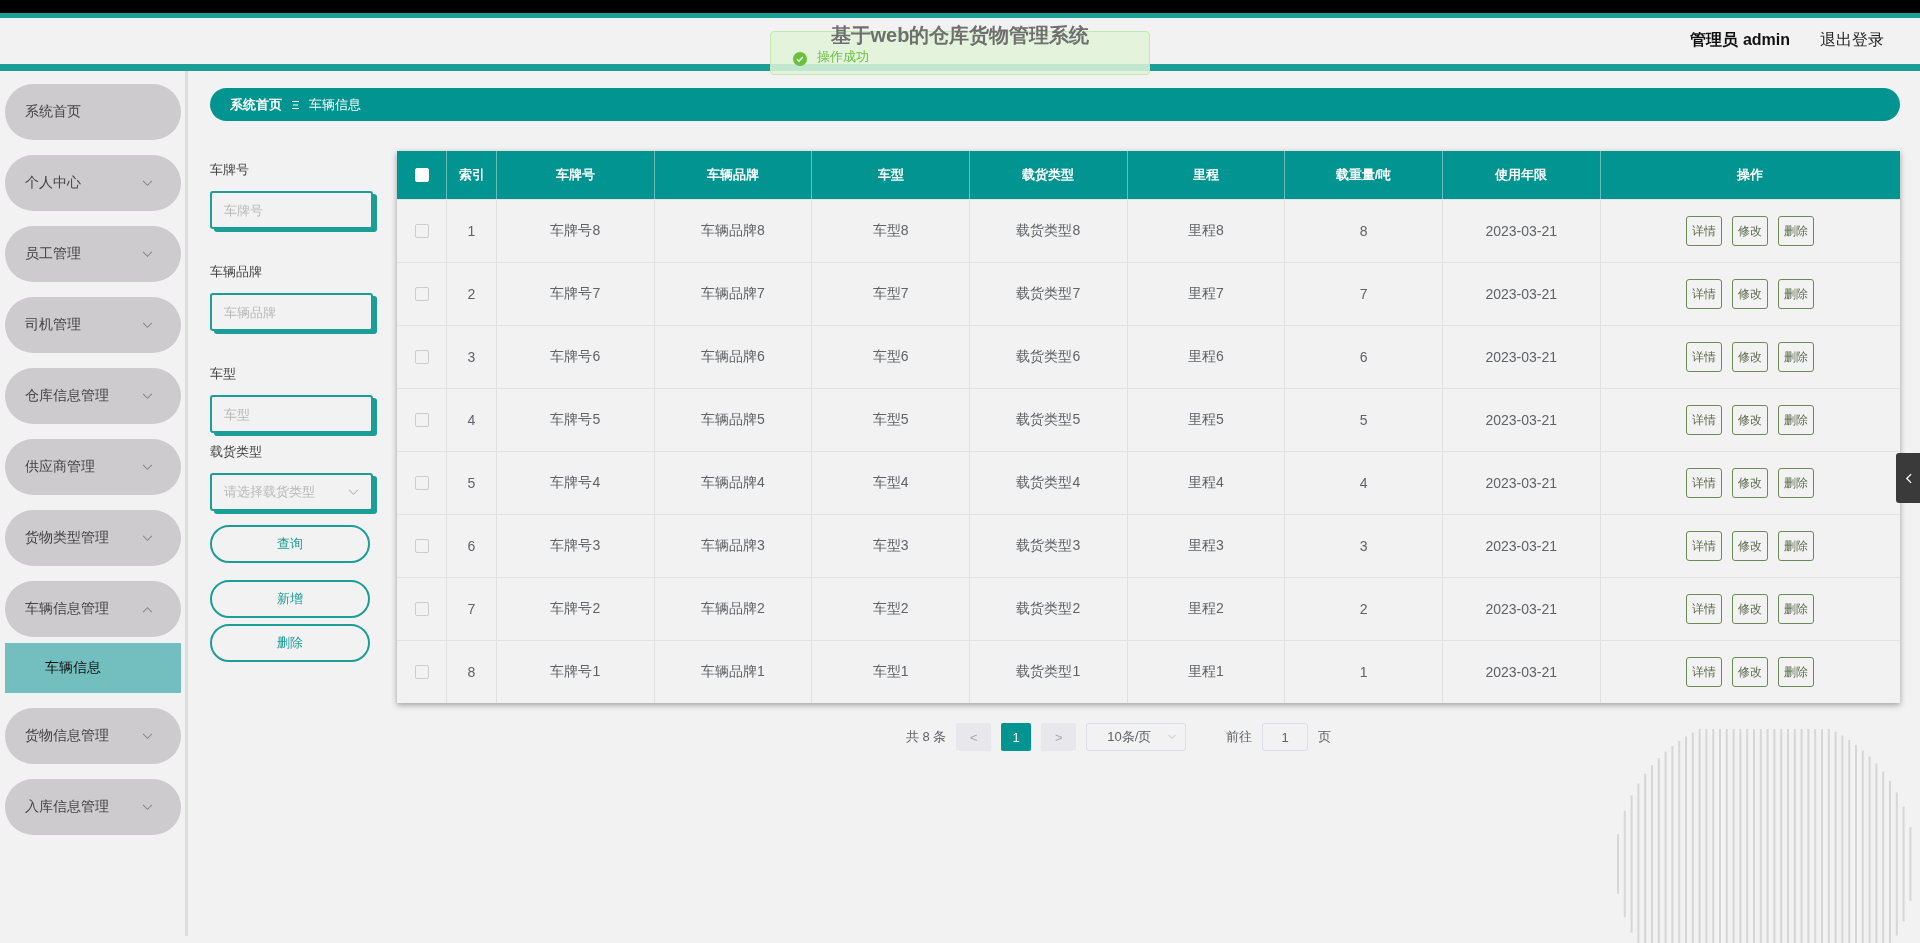 The height and width of the screenshot is (943, 1920). Describe the element at coordinates (290, 599) in the screenshot. I see `action-button: 新增` at that location.